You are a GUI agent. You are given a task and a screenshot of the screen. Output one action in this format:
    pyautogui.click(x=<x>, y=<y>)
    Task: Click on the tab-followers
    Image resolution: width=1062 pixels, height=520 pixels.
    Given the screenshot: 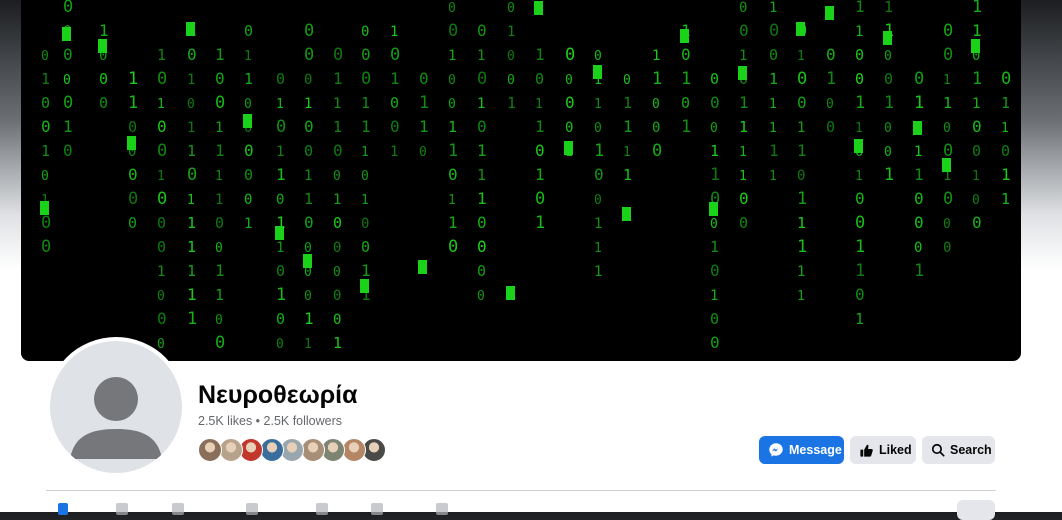 What is the action you would take?
    pyautogui.click(x=322, y=509)
    